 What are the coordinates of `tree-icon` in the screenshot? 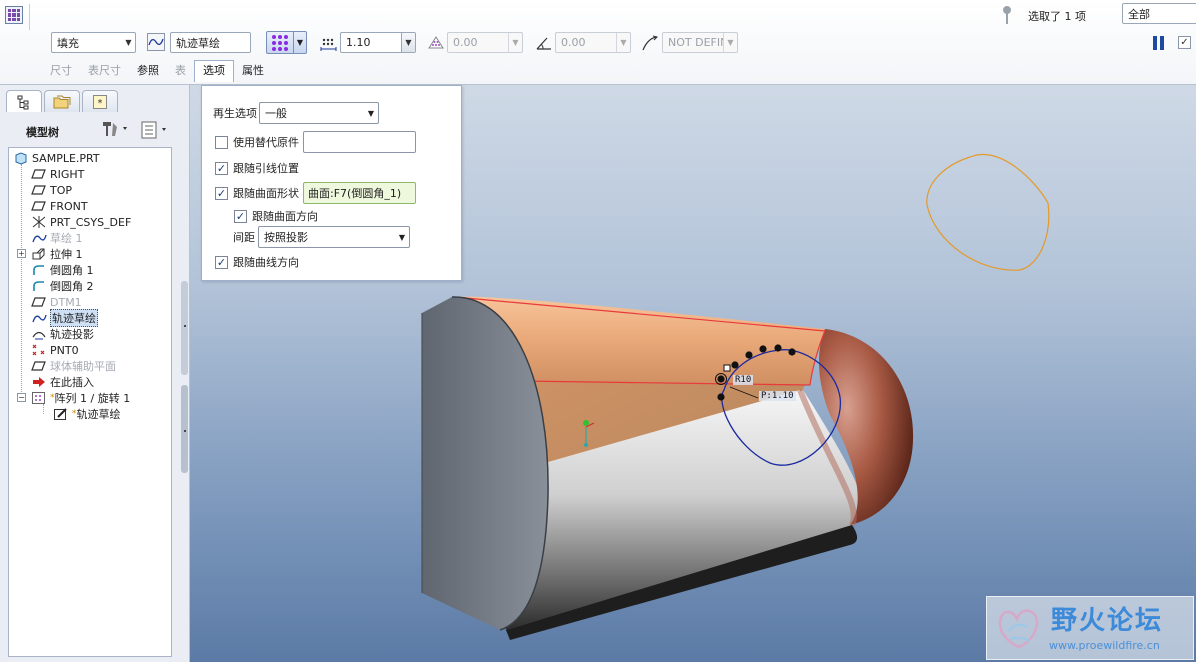 It's located at (23, 102).